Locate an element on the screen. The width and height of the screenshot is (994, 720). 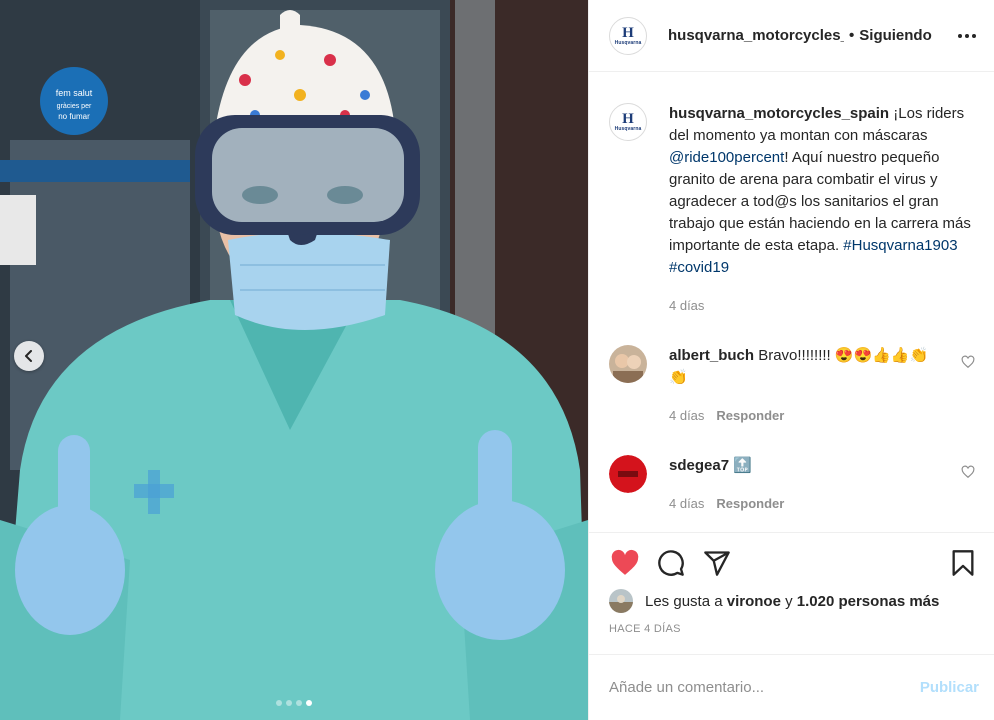
more-options-icon is located at coordinates (967, 36).